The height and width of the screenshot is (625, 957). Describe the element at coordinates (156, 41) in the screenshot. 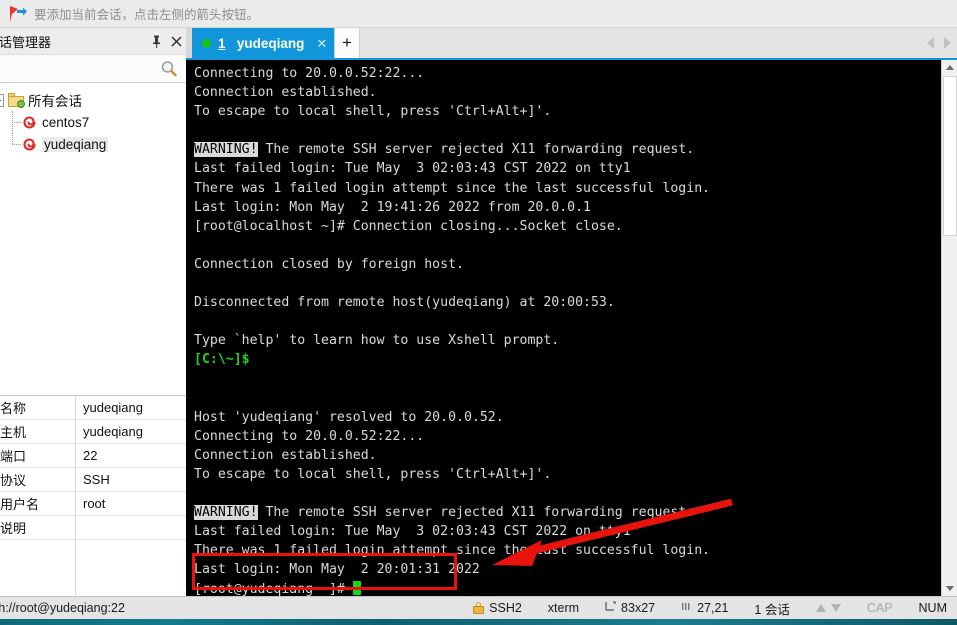

I see `pin-icon` at that location.